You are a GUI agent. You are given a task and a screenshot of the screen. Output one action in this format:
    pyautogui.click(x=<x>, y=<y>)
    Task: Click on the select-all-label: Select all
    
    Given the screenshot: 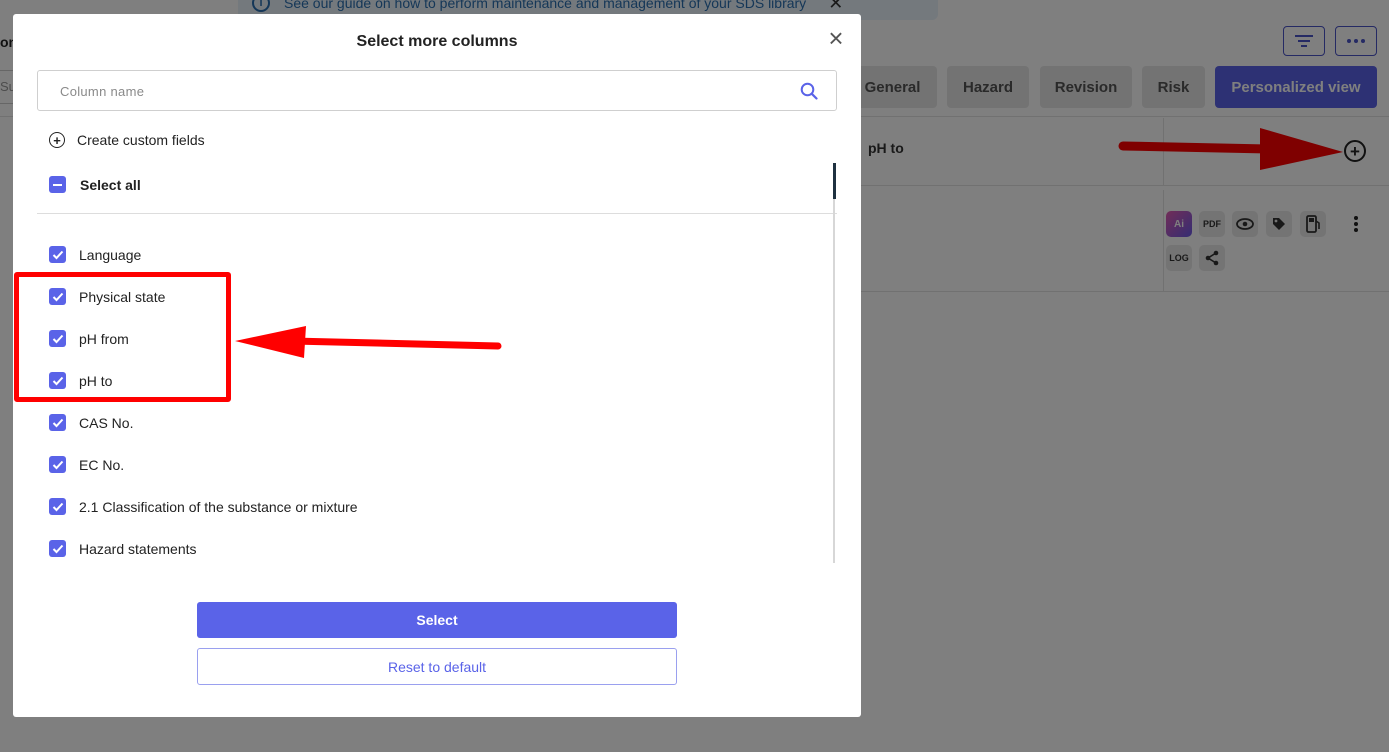 What is the action you would take?
    pyautogui.click(x=110, y=184)
    